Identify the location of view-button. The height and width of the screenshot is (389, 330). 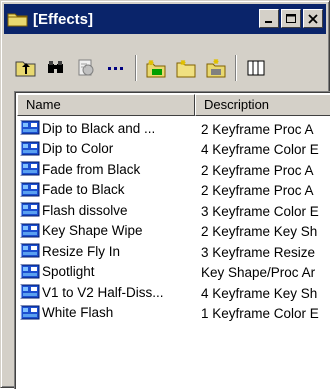
(116, 68).